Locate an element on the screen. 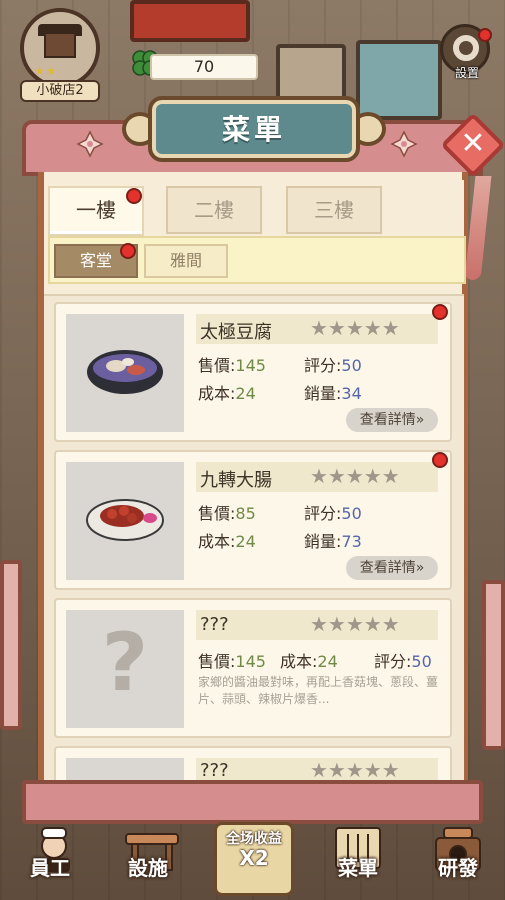 This screenshot has width=505, height=900. floor-1-notification-dot is located at coordinates (134, 196).